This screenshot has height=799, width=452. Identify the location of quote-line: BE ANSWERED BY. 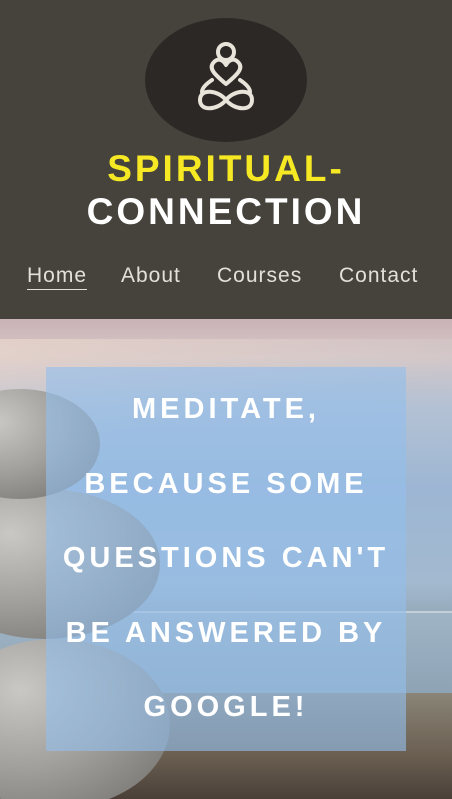
(226, 633).